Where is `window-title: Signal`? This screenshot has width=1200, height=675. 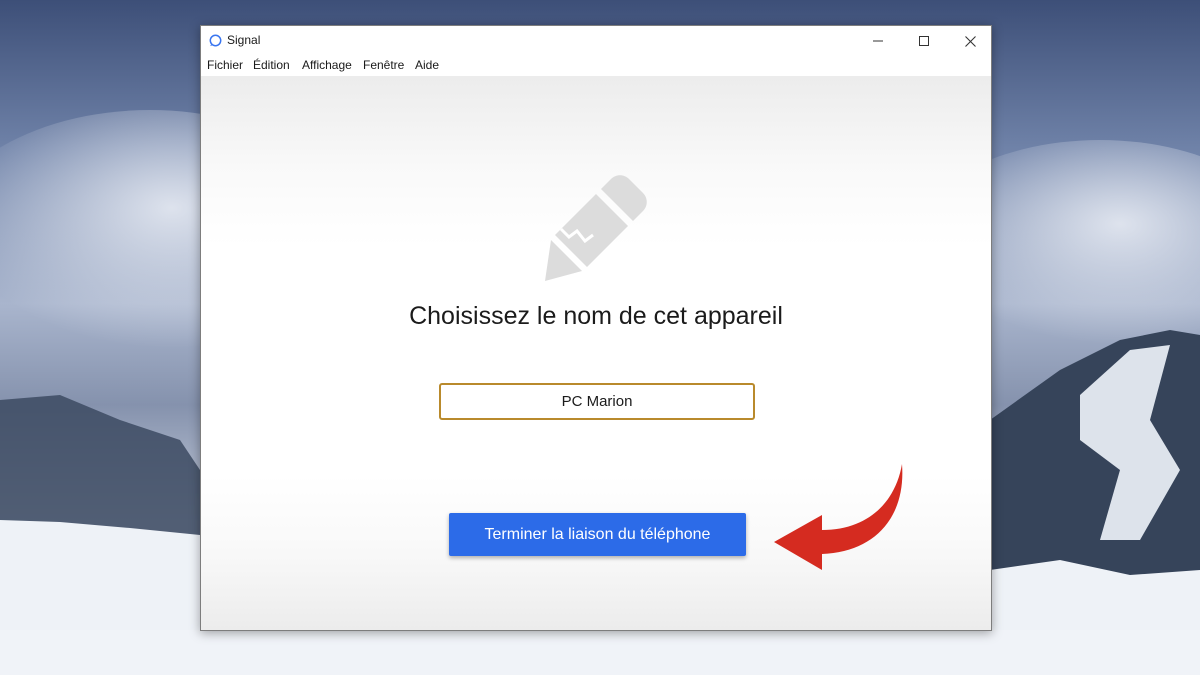 window-title: Signal is located at coordinates (244, 40).